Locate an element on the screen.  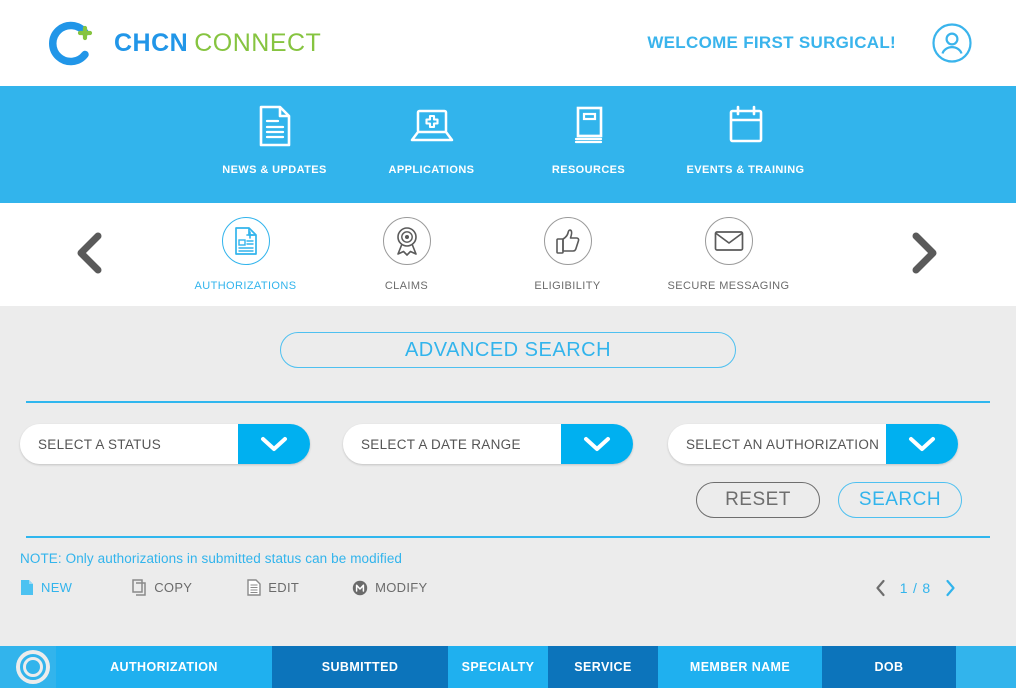
header-right-group: WELCOME FIRST SURGICAL! is located at coordinates (809, 43).